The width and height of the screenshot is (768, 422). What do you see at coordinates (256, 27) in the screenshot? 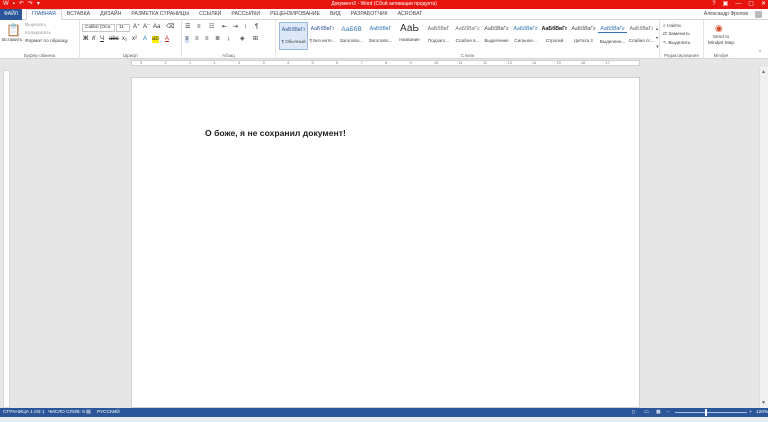
I see `show-marks-icon: ¶` at bounding box center [256, 27].